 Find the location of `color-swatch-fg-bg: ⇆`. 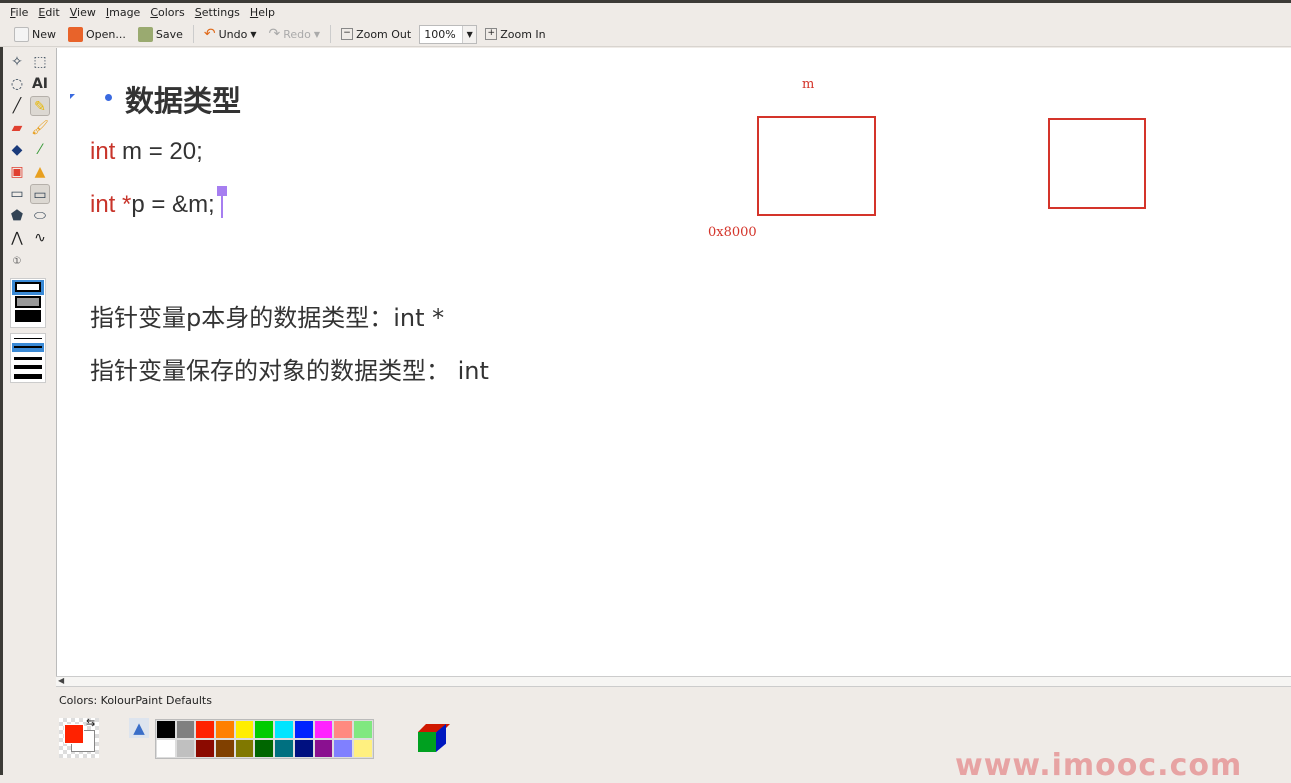

color-swatch-fg-bg: ⇆ is located at coordinates (79, 737).